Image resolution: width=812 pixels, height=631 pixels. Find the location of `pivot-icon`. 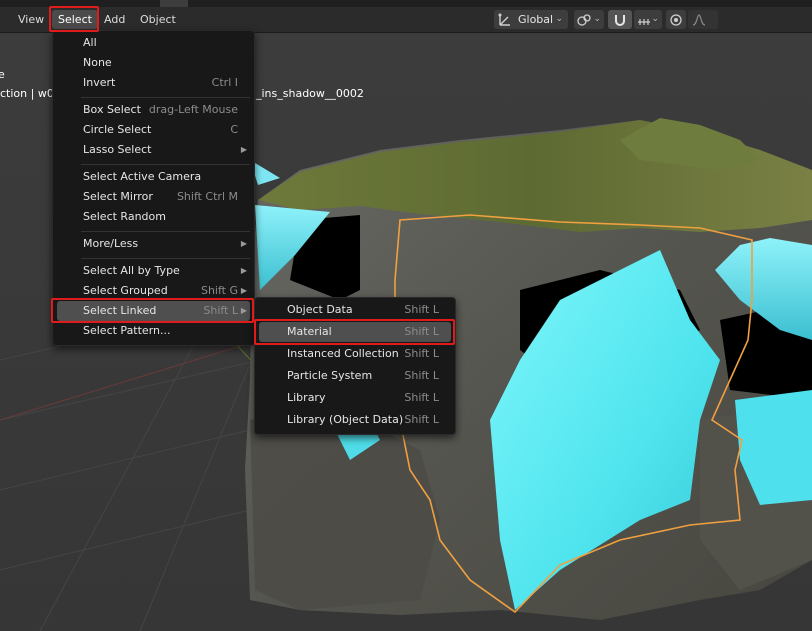

pivot-icon is located at coordinates (584, 20).